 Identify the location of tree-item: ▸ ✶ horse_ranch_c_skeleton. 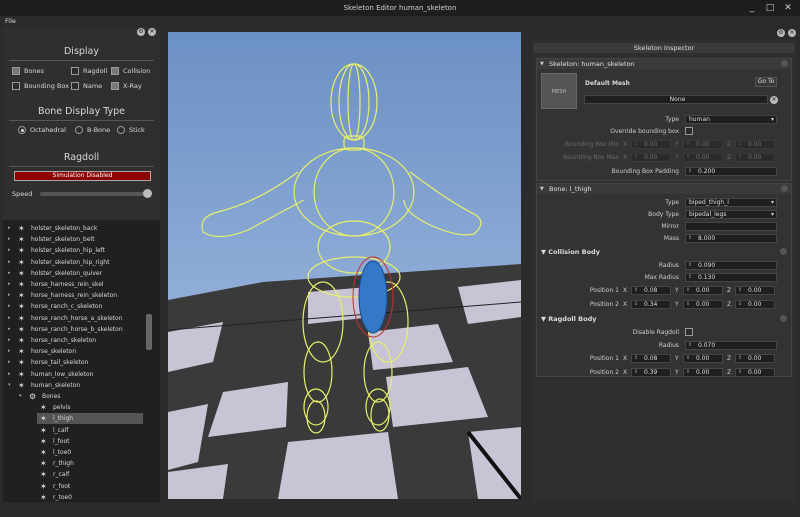
(73, 306).